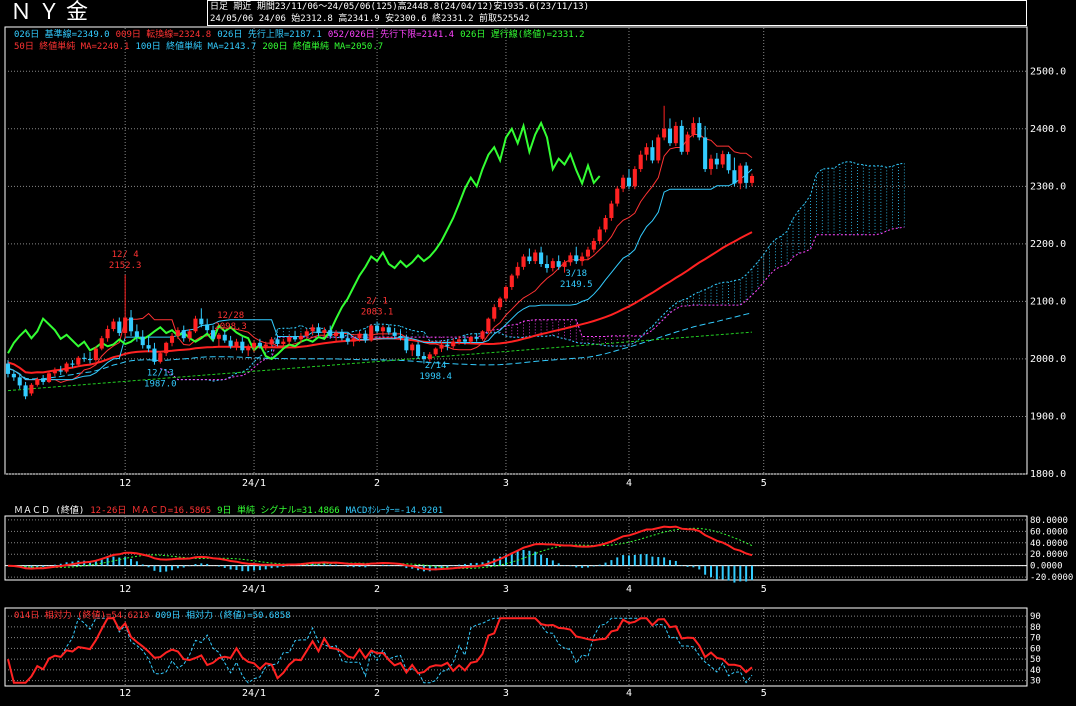 The image size is (1076, 706). I want to click on peak-annotation-price: 2149.5, so click(576, 285).